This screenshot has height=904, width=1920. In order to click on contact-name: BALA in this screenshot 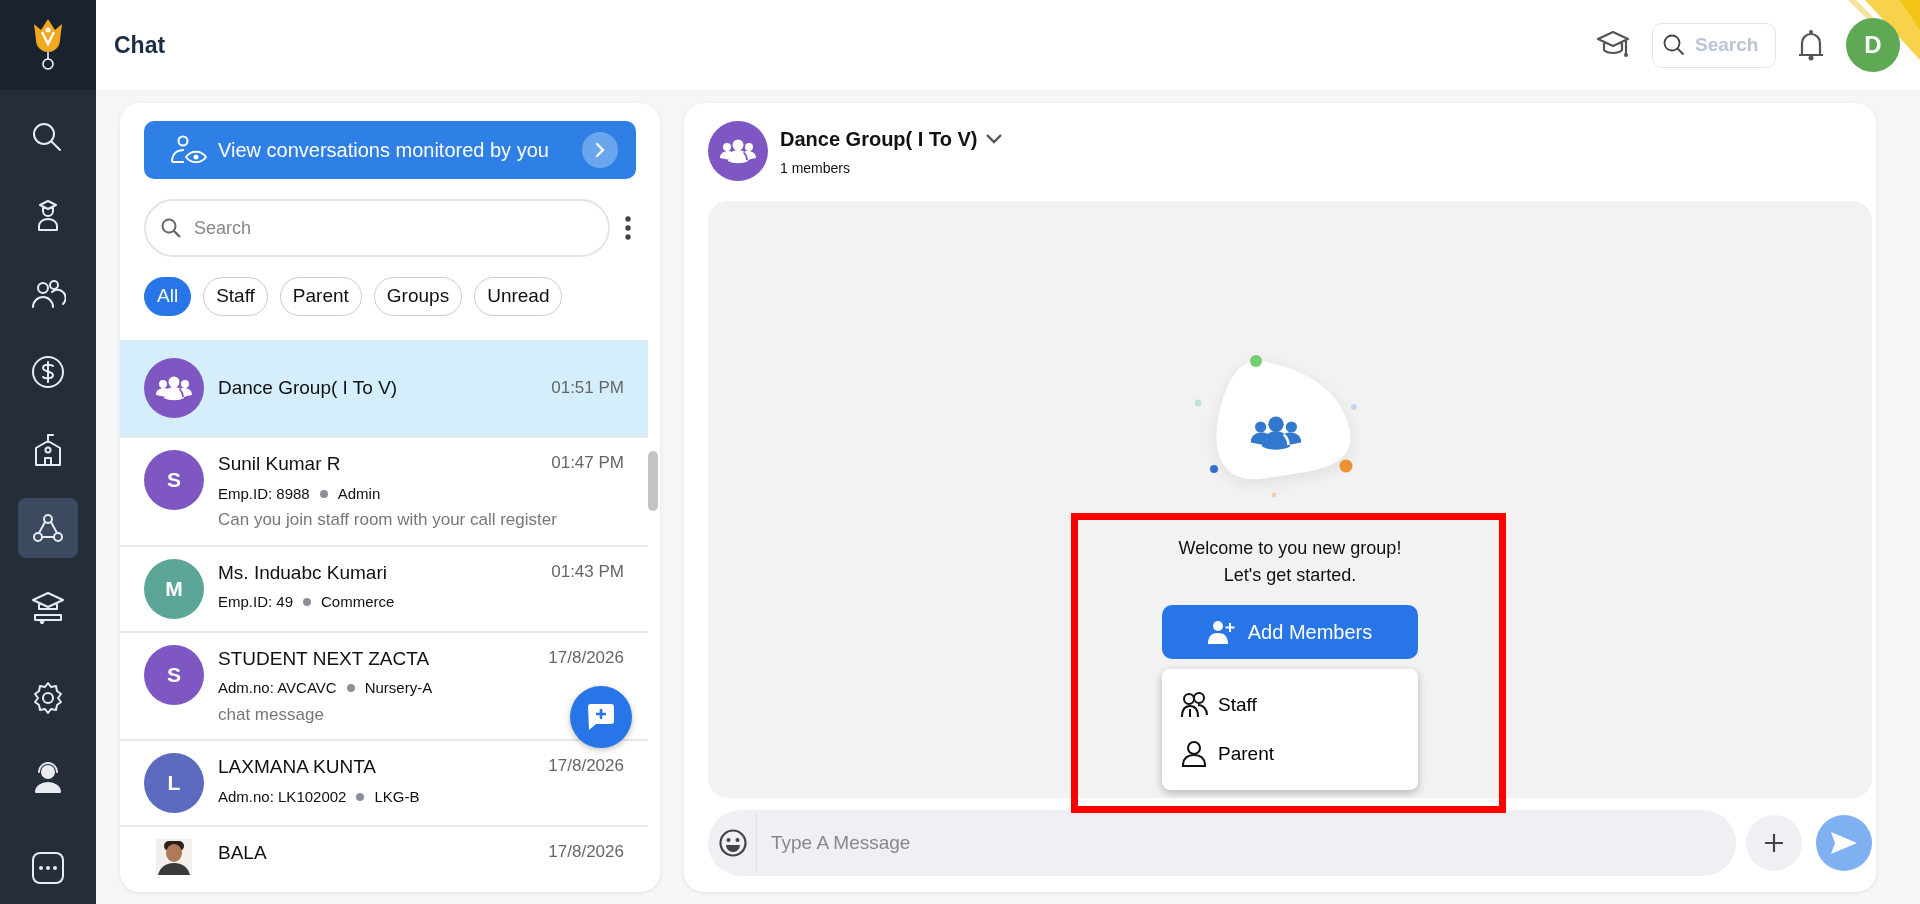, I will do `click(242, 853)`.